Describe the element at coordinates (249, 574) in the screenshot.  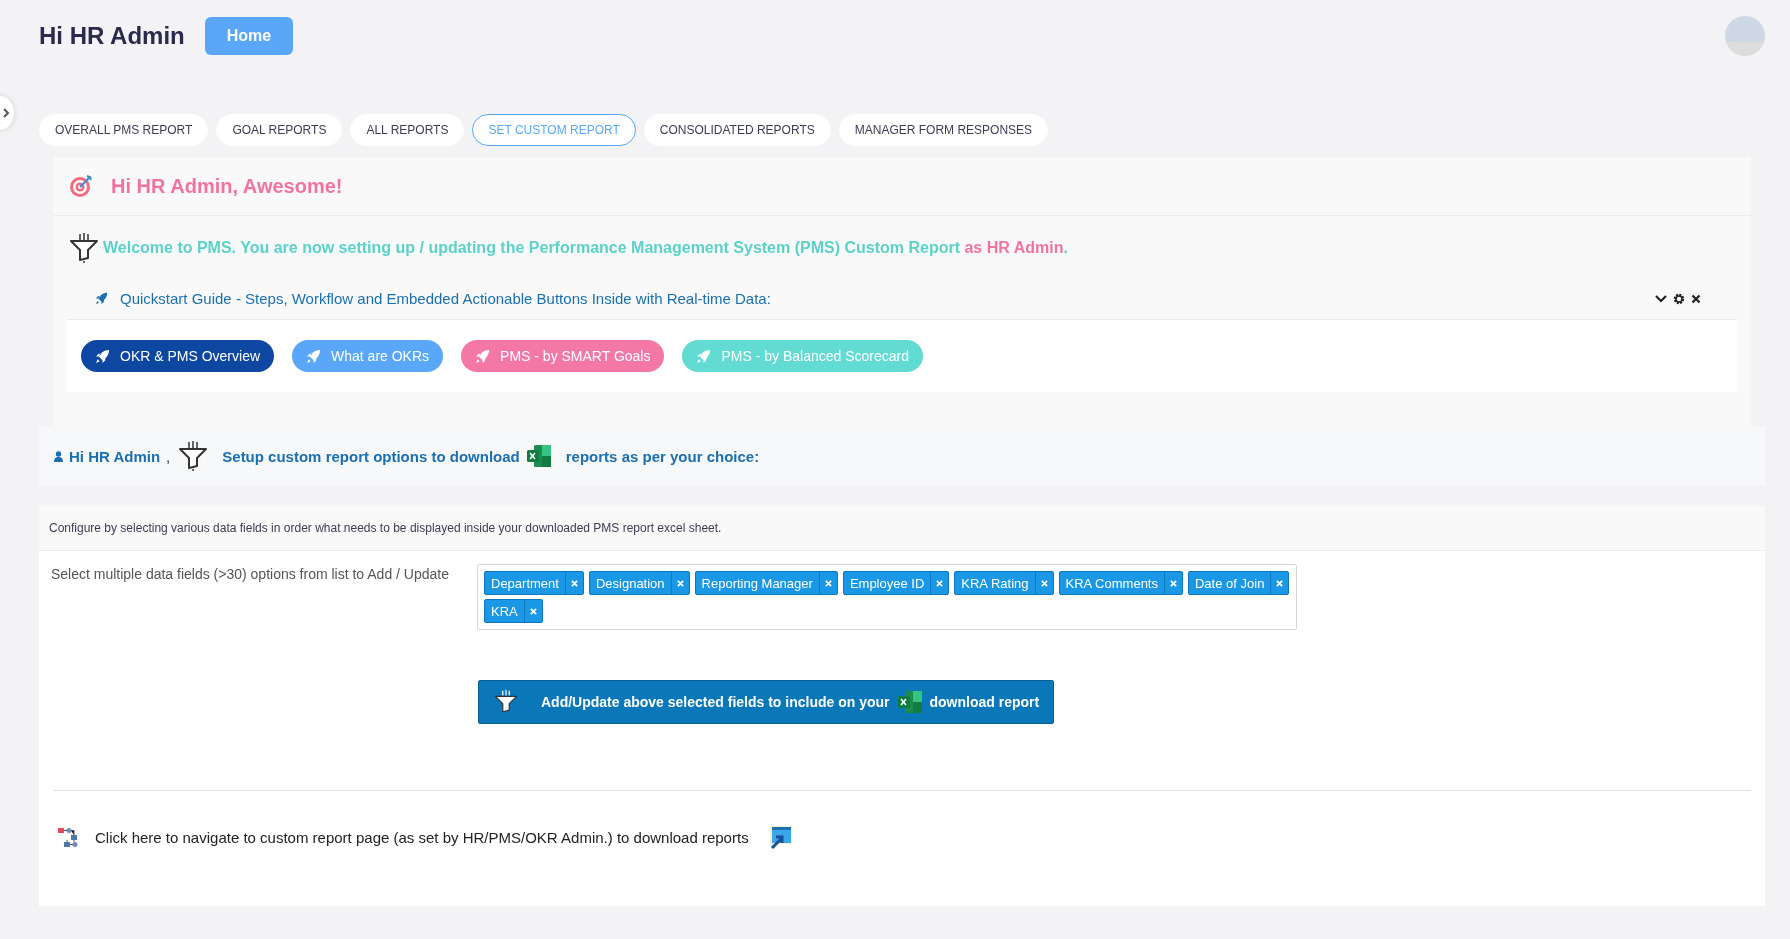
I see `field-label: Select multiple data fields (>30) options from list to Add / Update` at that location.